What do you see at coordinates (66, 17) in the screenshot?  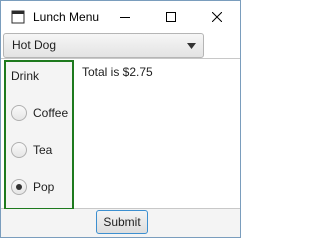 I see `window-title: Lunch Menu` at bounding box center [66, 17].